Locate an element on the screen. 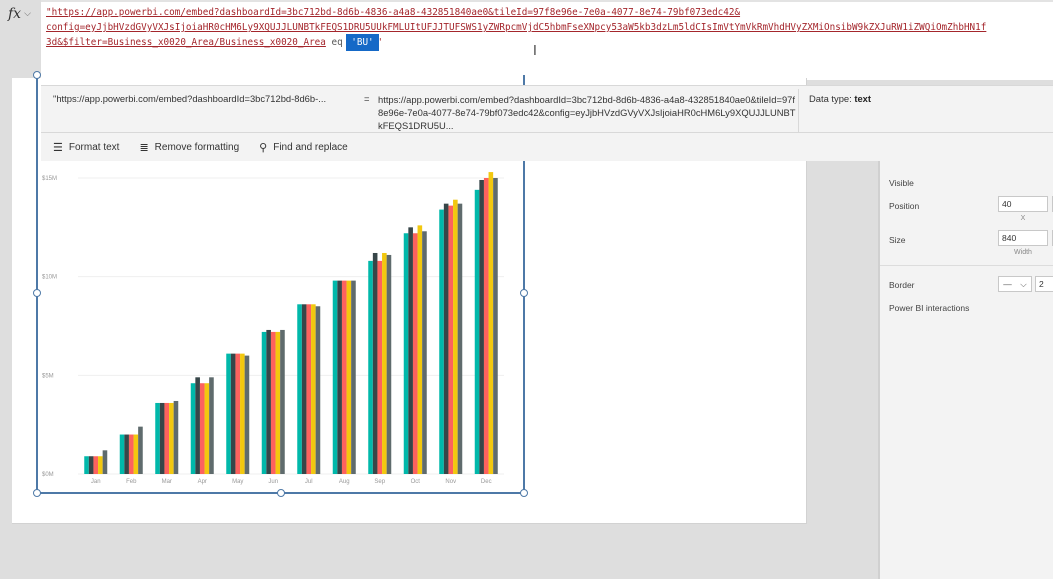 Image resolution: width=1053 pixels, height=579 pixels. fx-button: fx ⌵ is located at coordinates (20, 40).